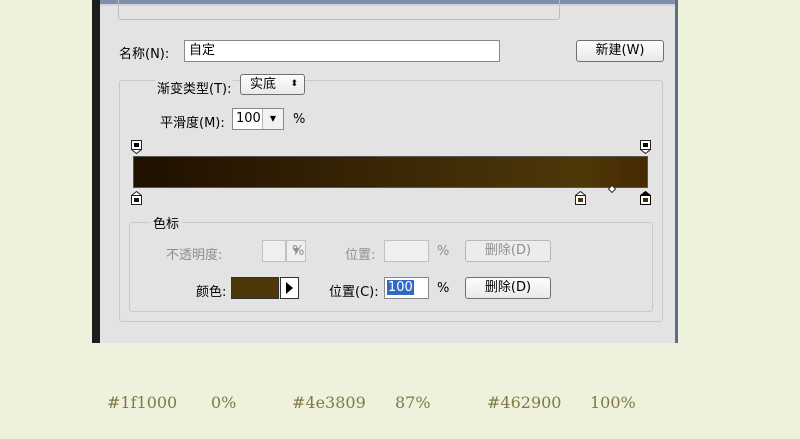  I want to click on footer-stop-3-hex: #462900, so click(524, 402).